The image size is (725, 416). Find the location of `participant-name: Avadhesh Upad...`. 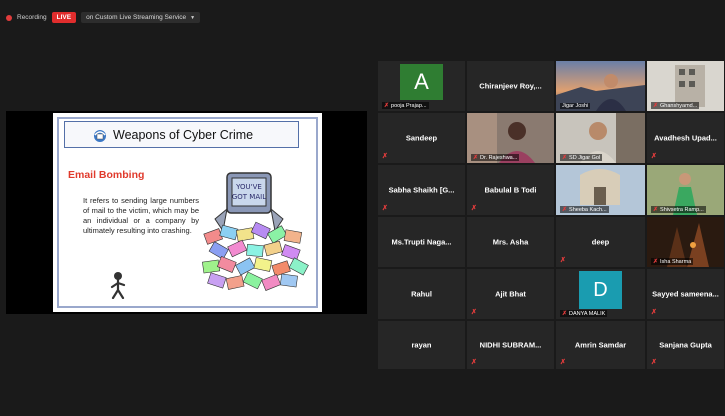

participant-name: Avadhesh Upad... is located at coordinates (685, 138).